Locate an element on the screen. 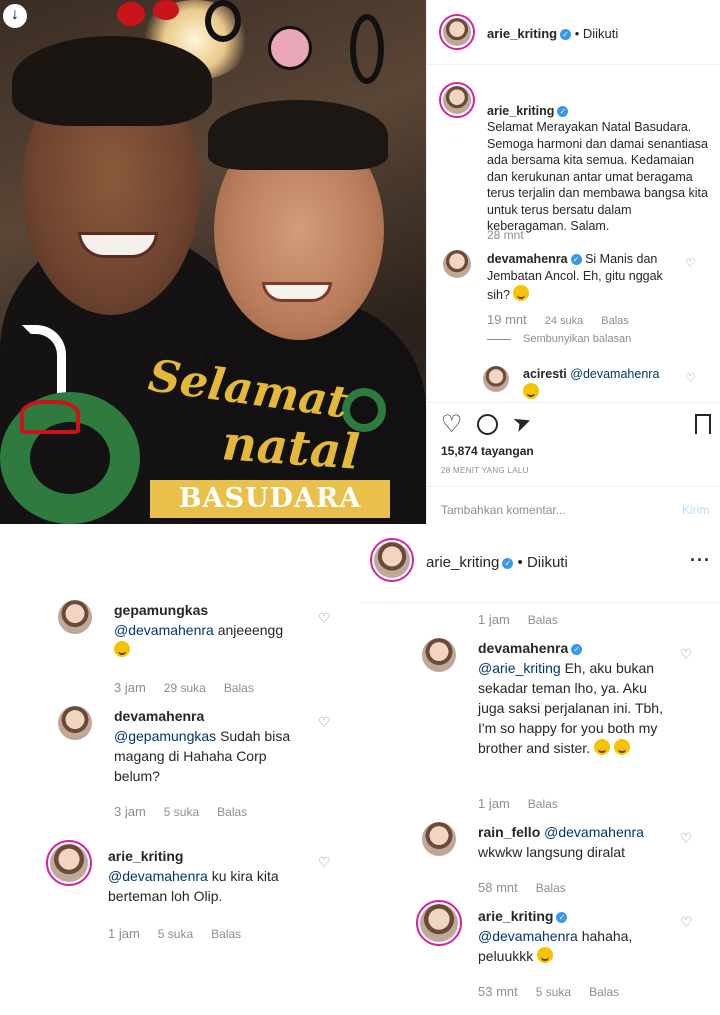  comment-username: aciresti is located at coordinates (545, 374).